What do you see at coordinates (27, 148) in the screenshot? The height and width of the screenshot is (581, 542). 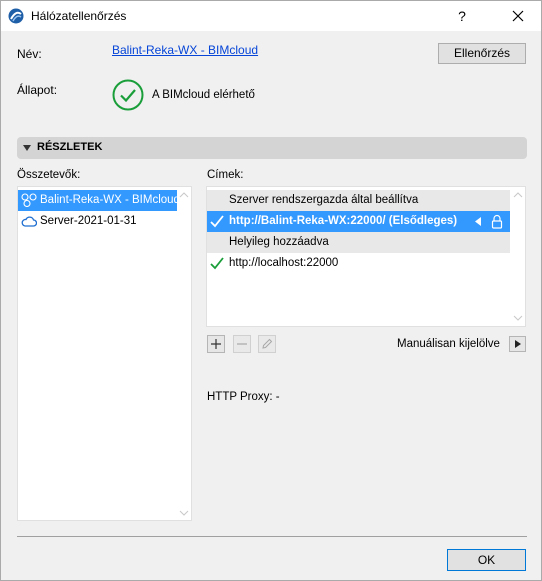 I see `collapse-triangle-icon` at bounding box center [27, 148].